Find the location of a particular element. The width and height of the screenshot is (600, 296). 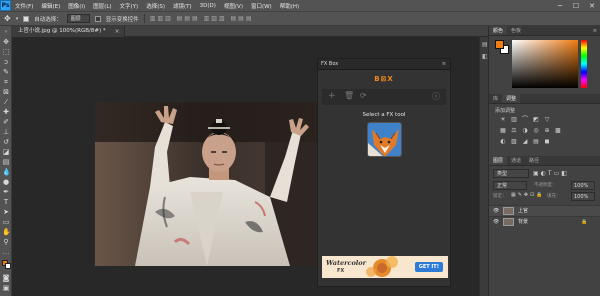

vibrance-icon: ▽ is located at coordinates (547, 119).